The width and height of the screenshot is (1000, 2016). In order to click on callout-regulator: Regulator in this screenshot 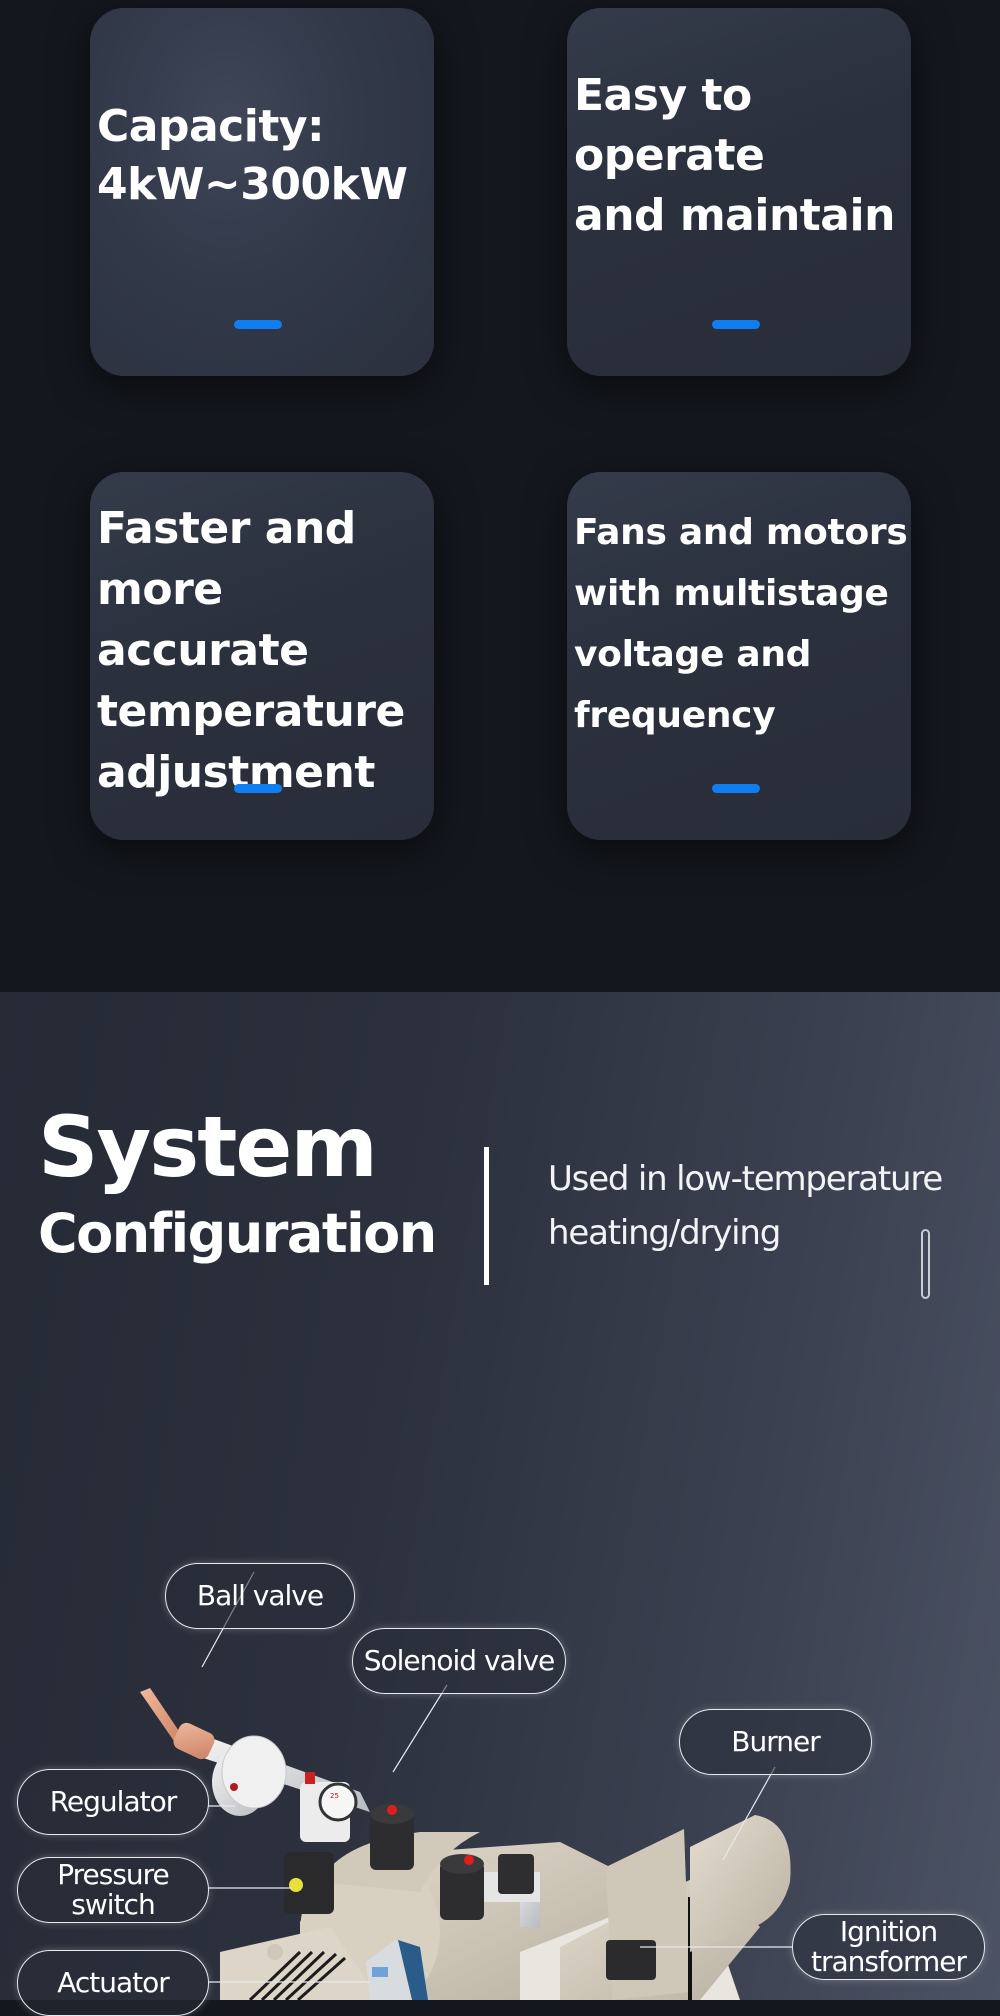, I will do `click(113, 1802)`.